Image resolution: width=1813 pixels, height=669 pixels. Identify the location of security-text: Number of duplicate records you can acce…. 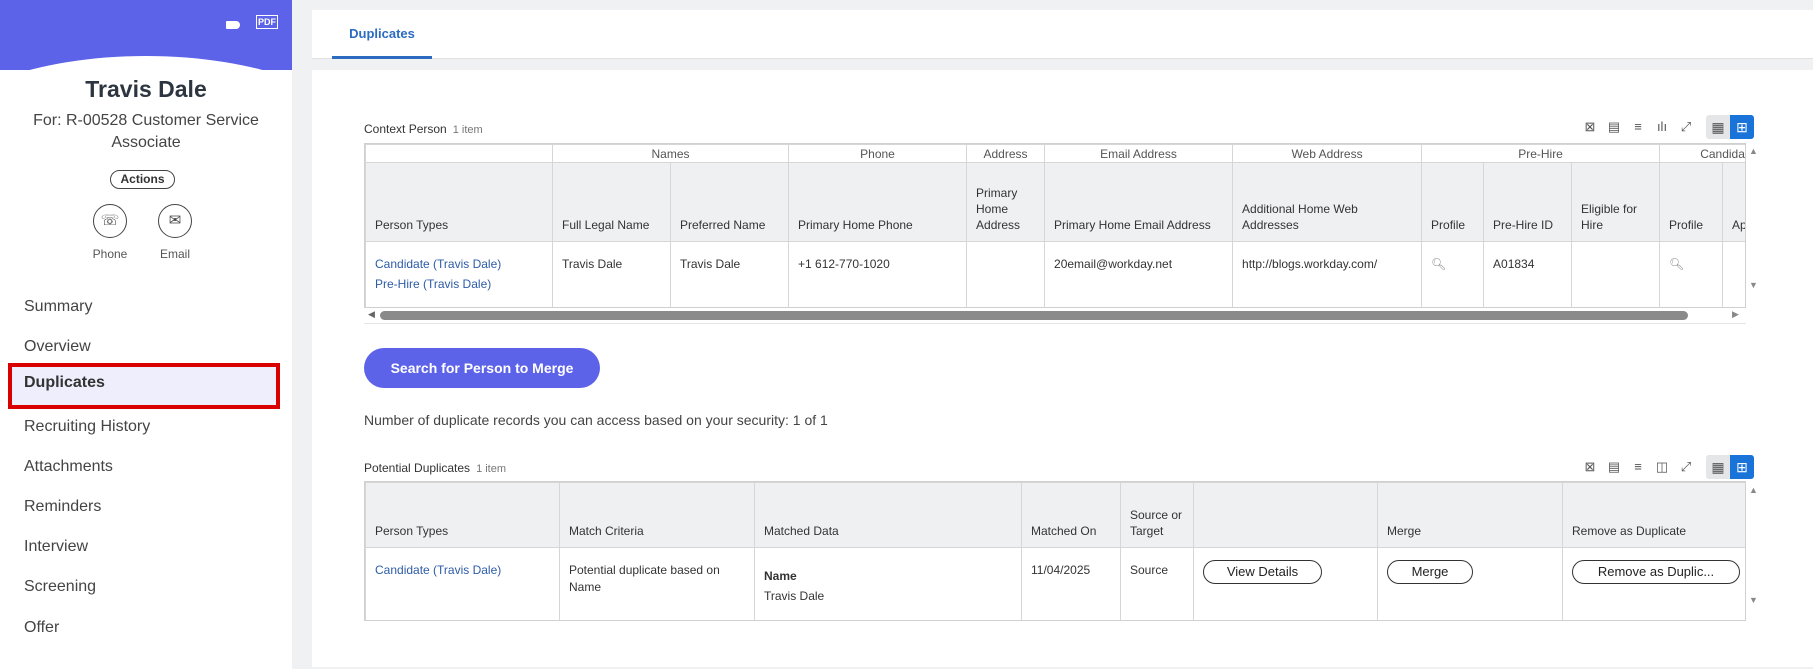
(596, 420).